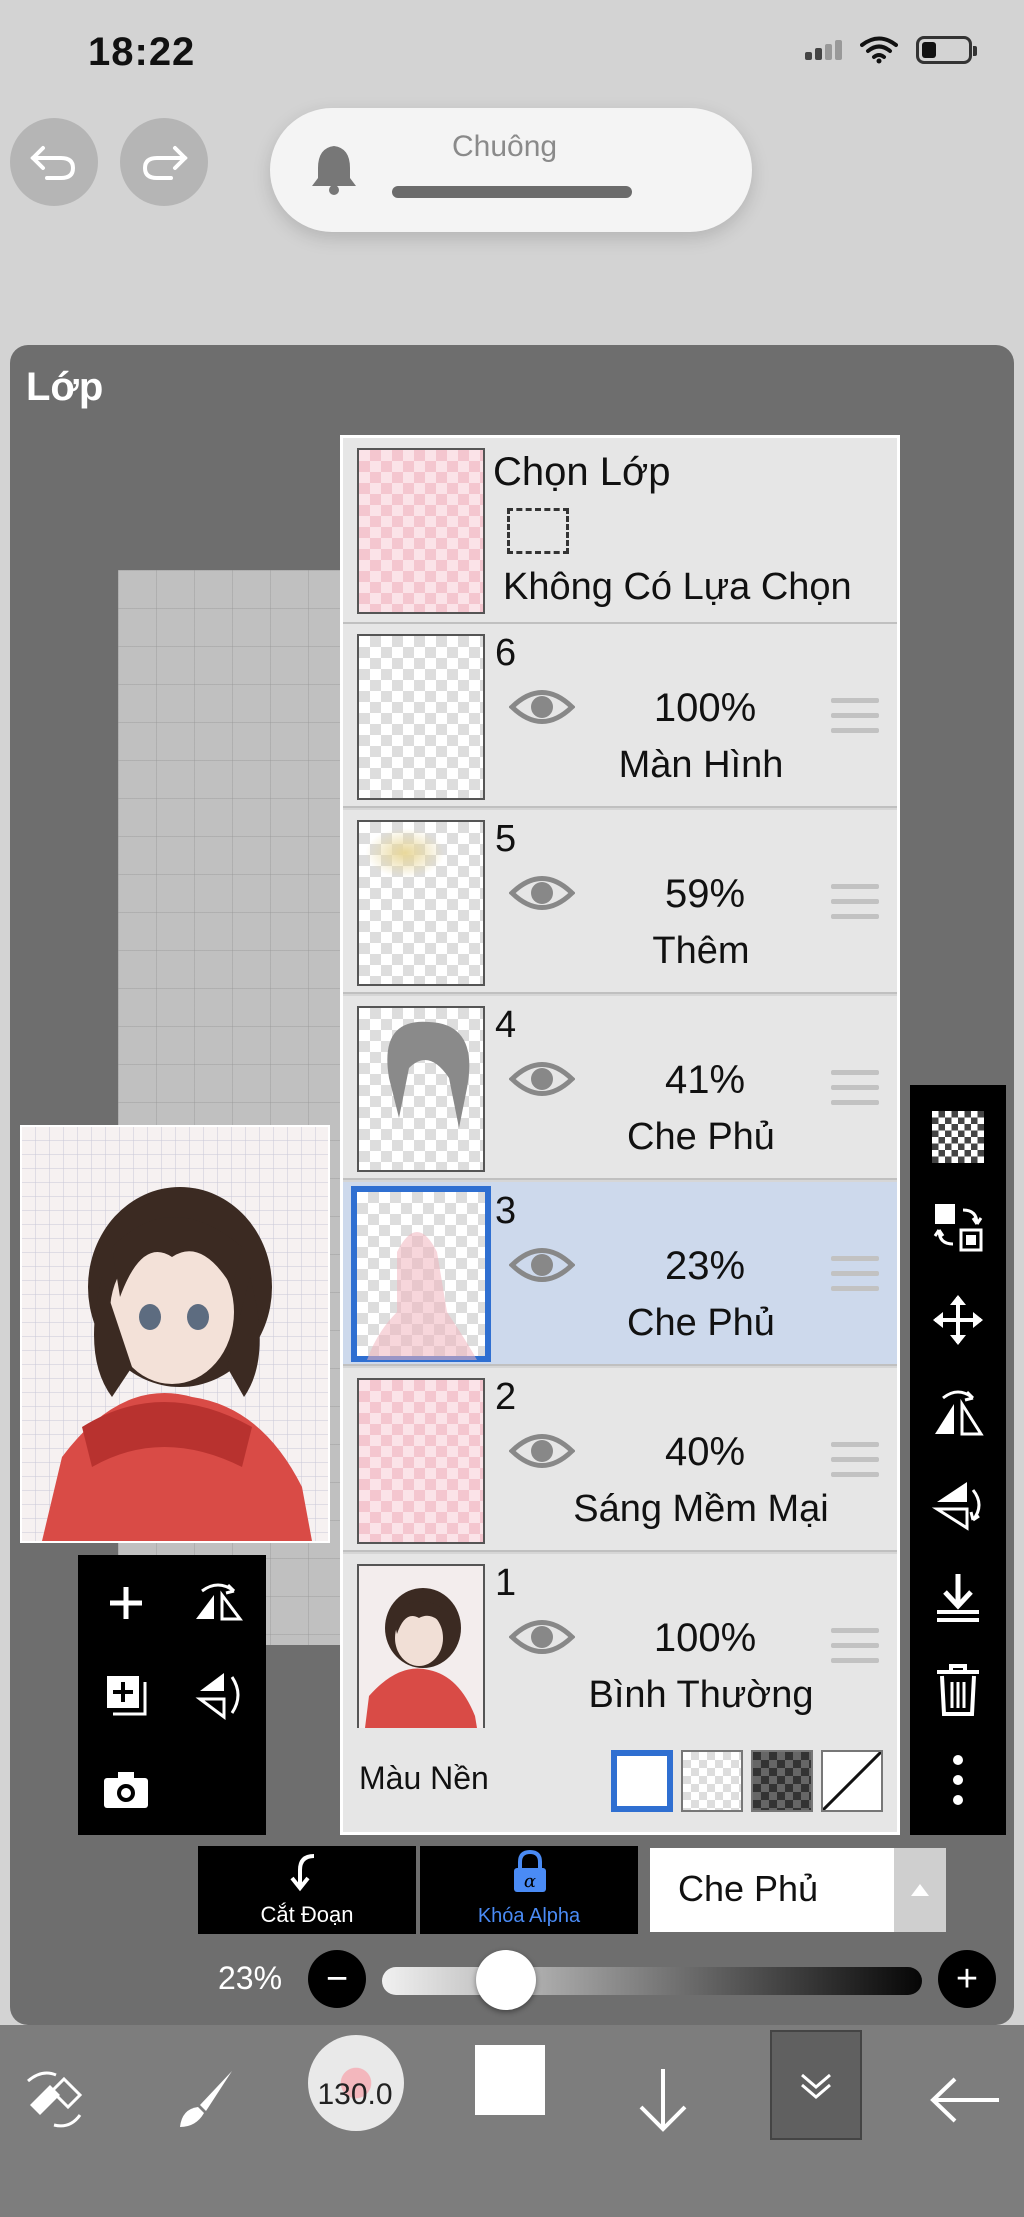 Image resolution: width=1024 pixels, height=2217 pixels. I want to click on brush-tool-button, so click(205, 2100).